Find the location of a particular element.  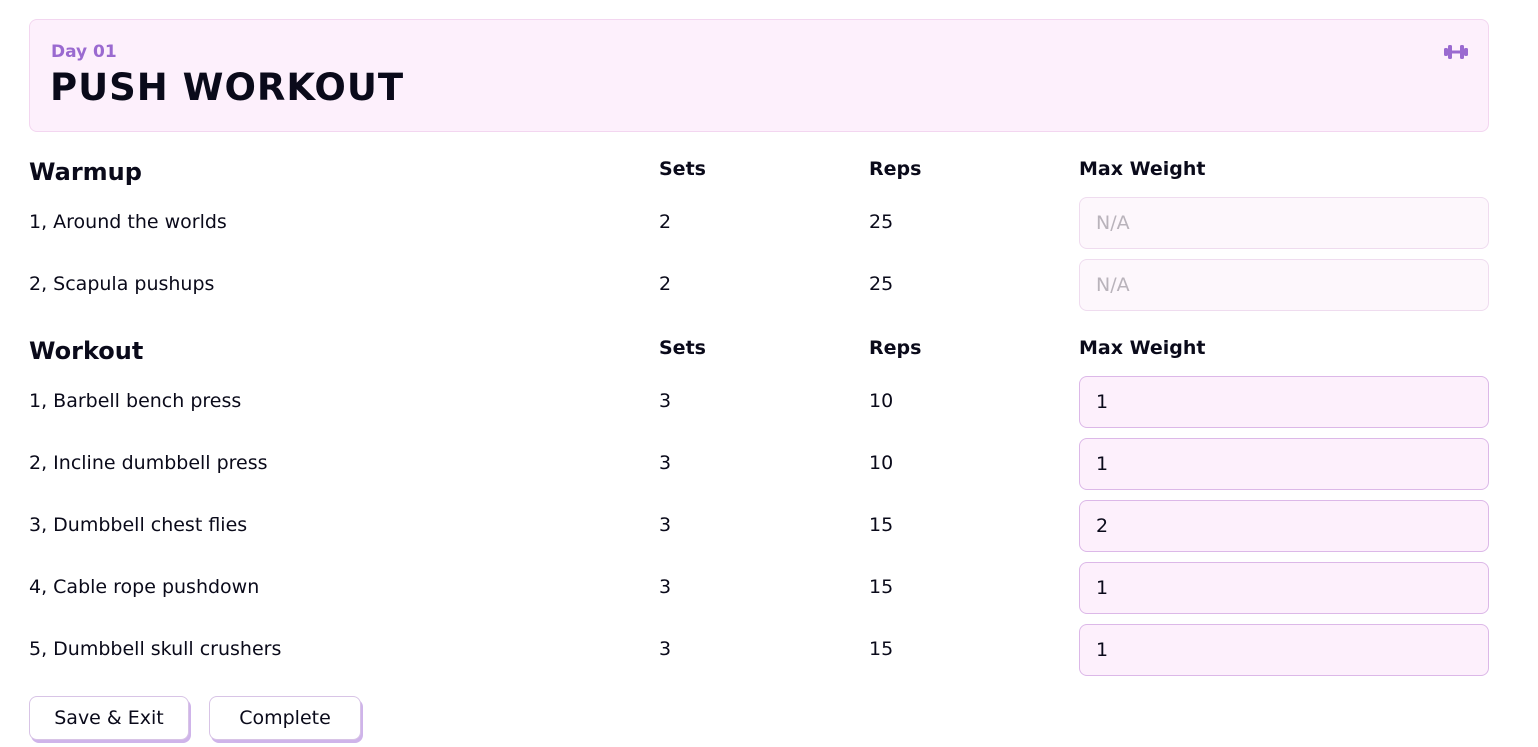

exercise-name: 1, Barbell bench press is located at coordinates (135, 401).